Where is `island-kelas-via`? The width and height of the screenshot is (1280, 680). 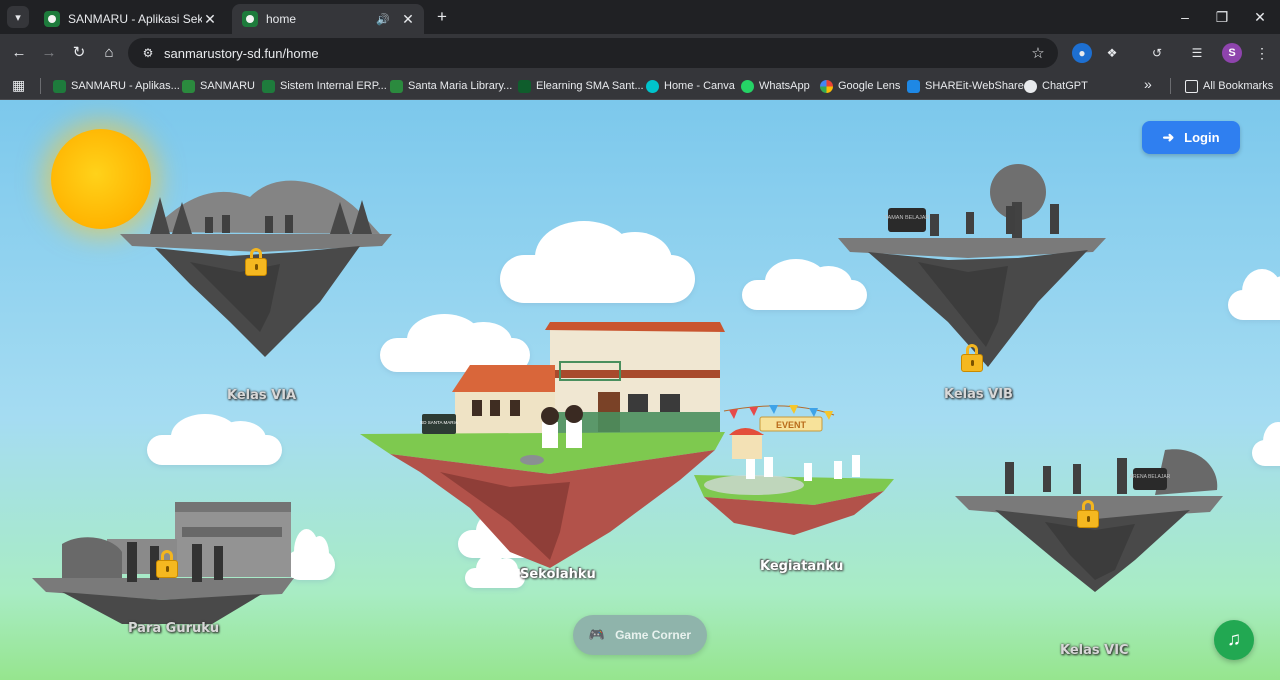 island-kelas-via is located at coordinates (257, 269).